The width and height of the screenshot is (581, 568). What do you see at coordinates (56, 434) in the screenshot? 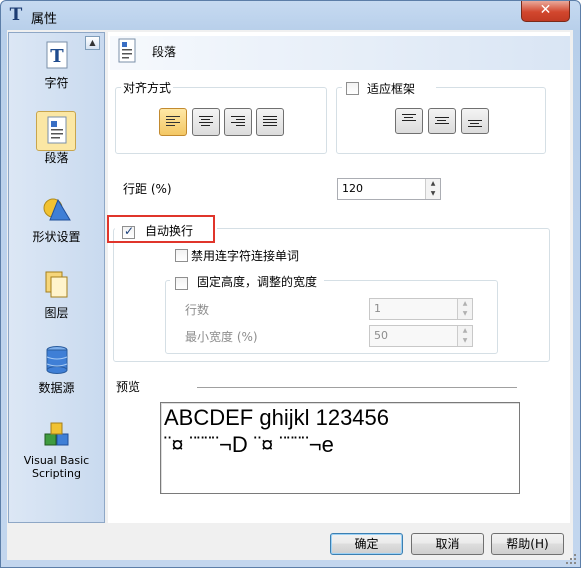
I see `vbscript-icon` at bounding box center [56, 434].